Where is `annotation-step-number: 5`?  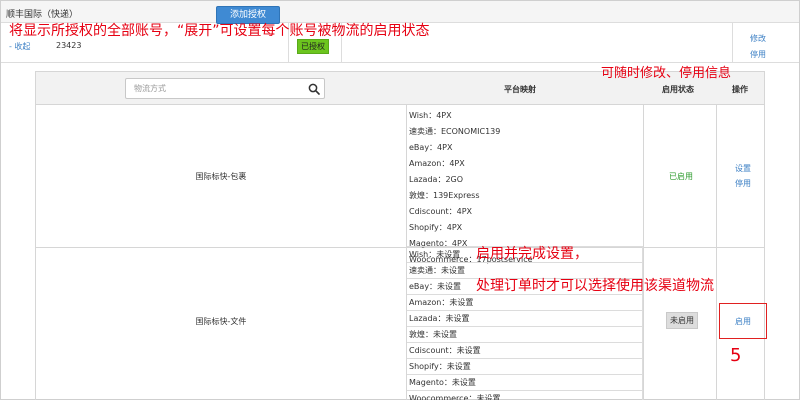
annotation-step-number: 5 is located at coordinates (736, 355).